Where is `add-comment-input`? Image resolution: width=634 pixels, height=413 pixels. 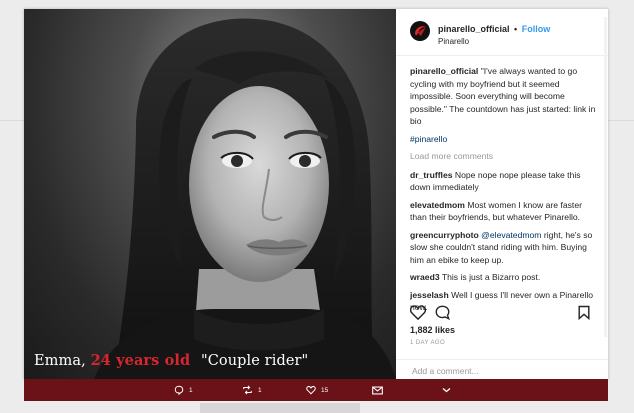 add-comment-input is located at coordinates (502, 371).